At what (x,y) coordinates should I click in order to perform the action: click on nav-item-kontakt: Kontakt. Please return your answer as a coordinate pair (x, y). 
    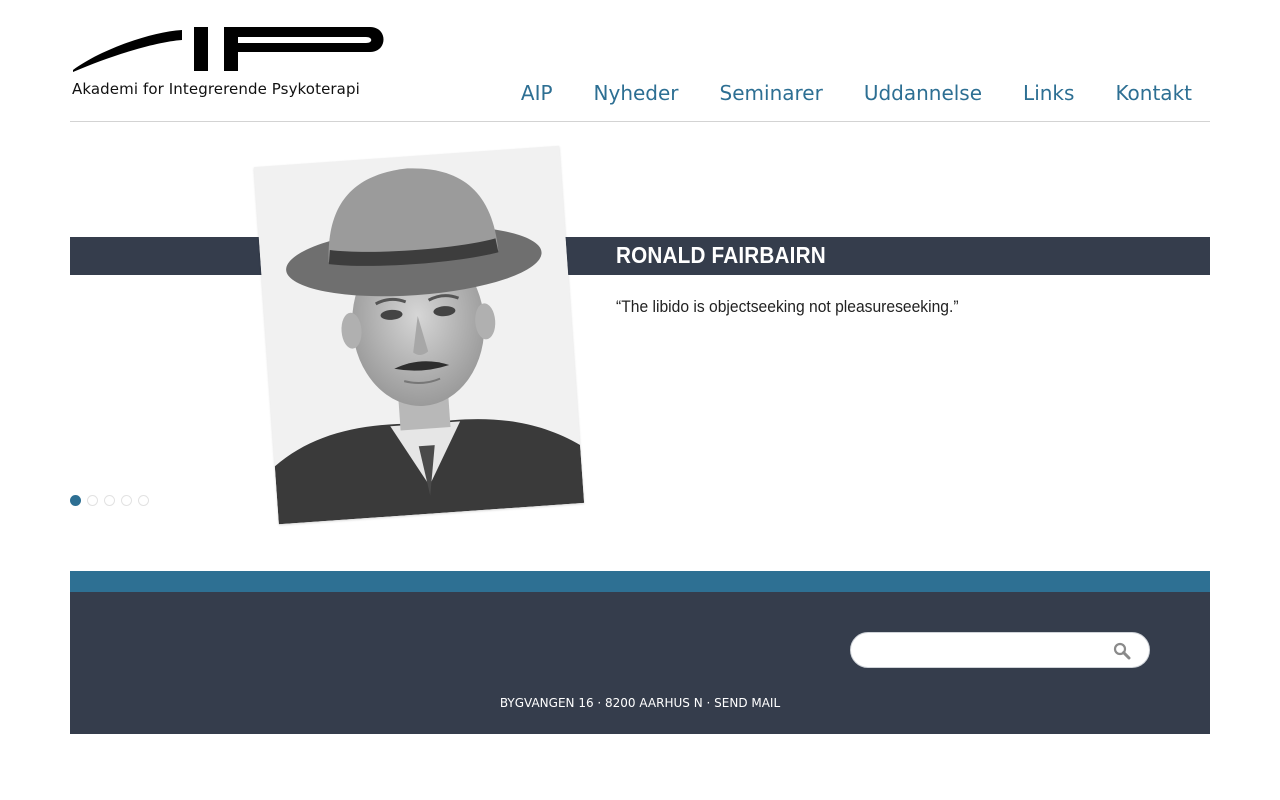
    Looking at the image, I should click on (1151, 93).